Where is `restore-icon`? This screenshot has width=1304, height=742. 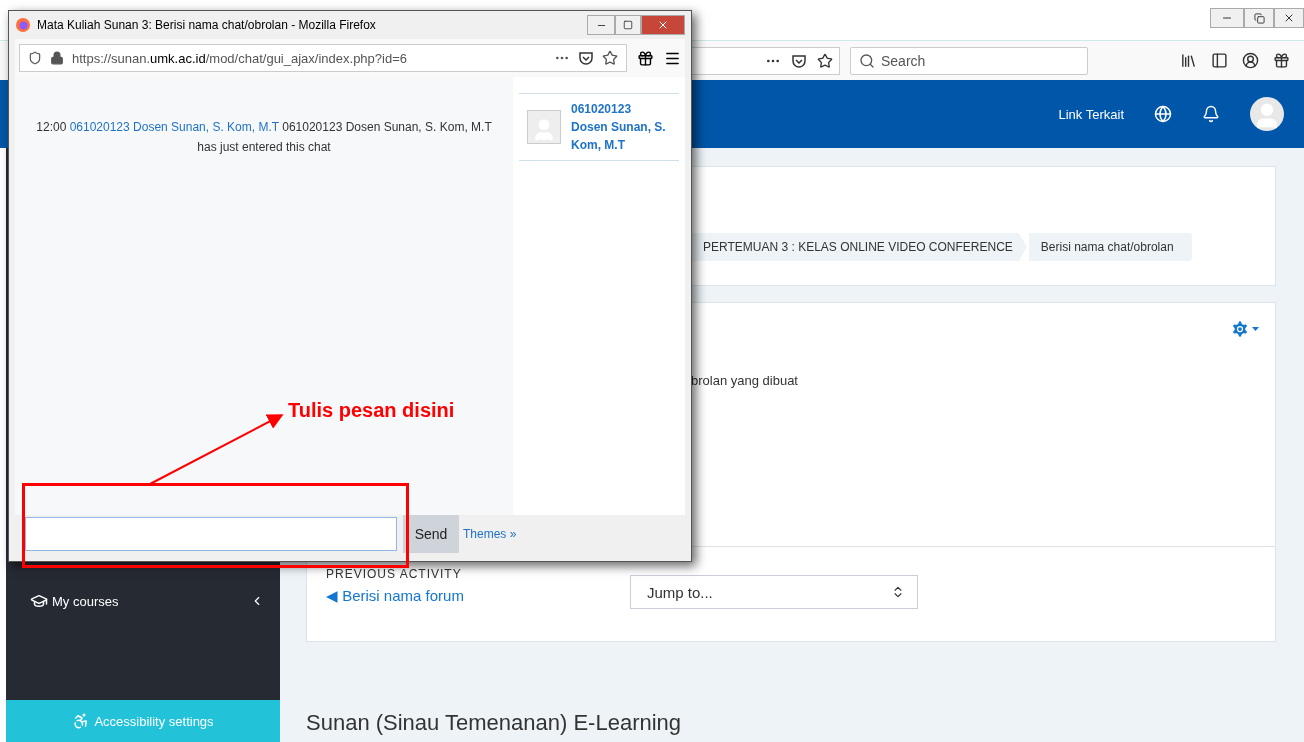 restore-icon is located at coordinates (1259, 18).